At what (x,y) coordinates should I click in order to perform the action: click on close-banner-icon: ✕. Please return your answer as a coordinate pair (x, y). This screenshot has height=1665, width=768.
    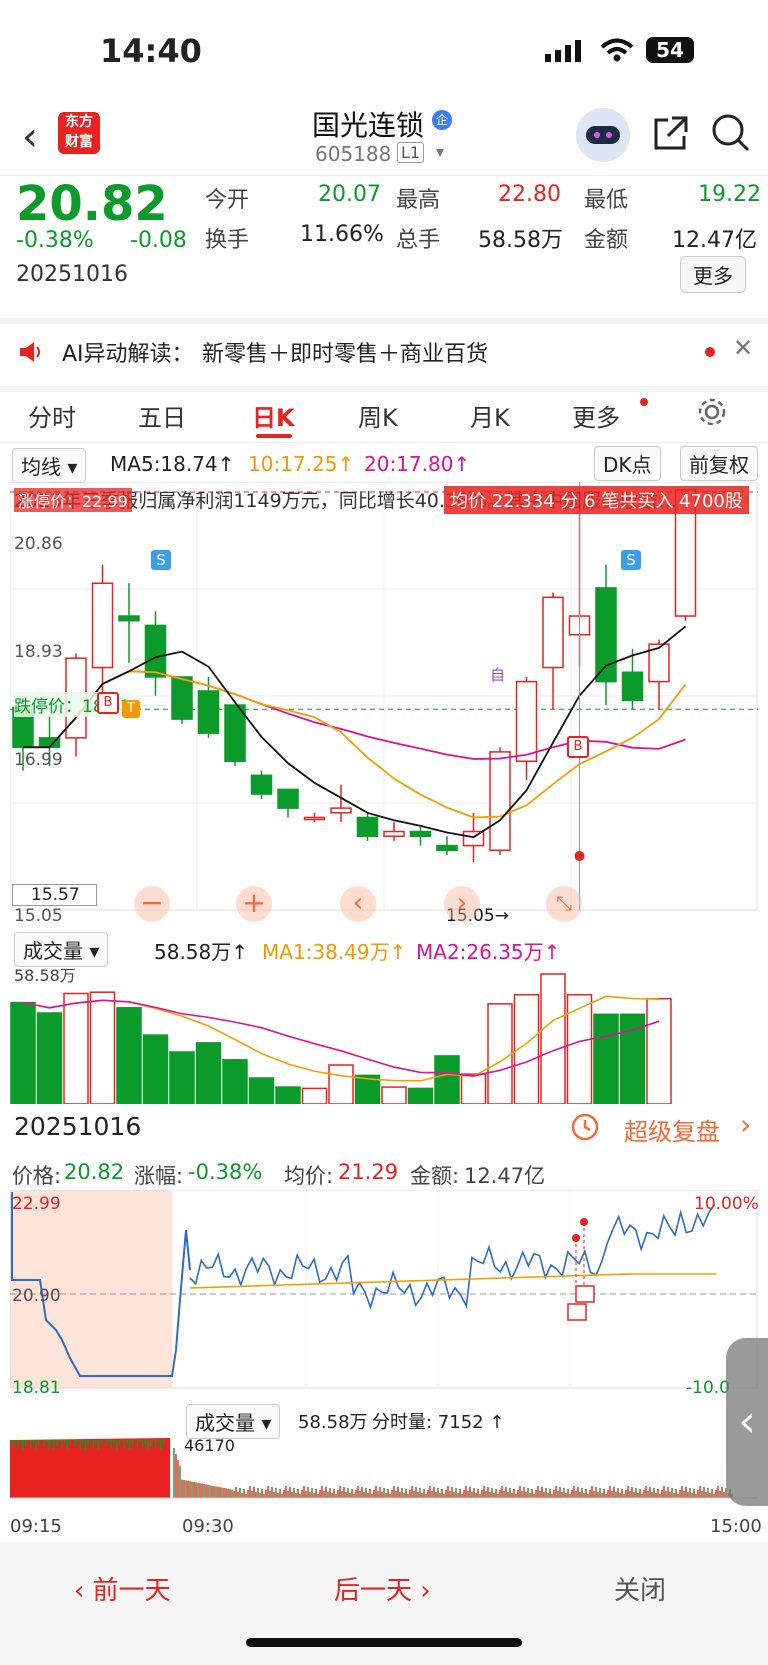
    Looking at the image, I should click on (743, 348).